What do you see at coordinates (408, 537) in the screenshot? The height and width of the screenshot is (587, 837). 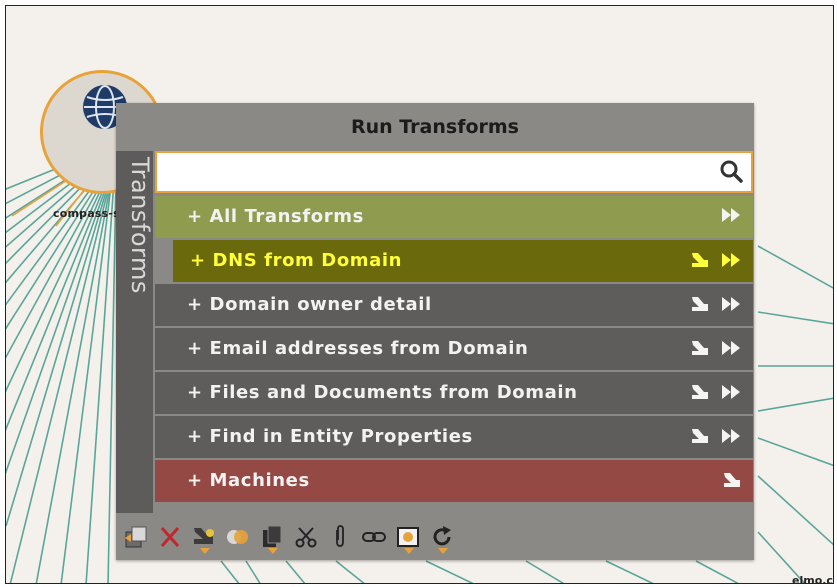 I see `select-icon` at bounding box center [408, 537].